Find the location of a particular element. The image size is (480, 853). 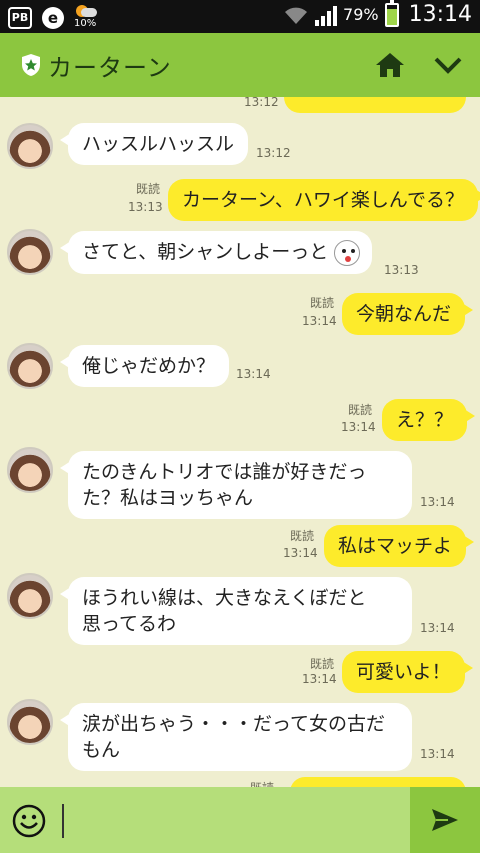

message-bubble-incoming: たのきんトリオでは誰が好きだっ た？私はヨッちゃん is located at coordinates (236, 485).